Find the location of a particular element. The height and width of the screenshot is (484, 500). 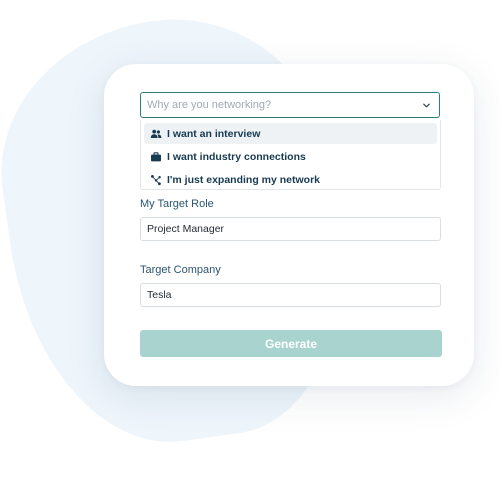

target-company-label: Target Company is located at coordinates (180, 270).